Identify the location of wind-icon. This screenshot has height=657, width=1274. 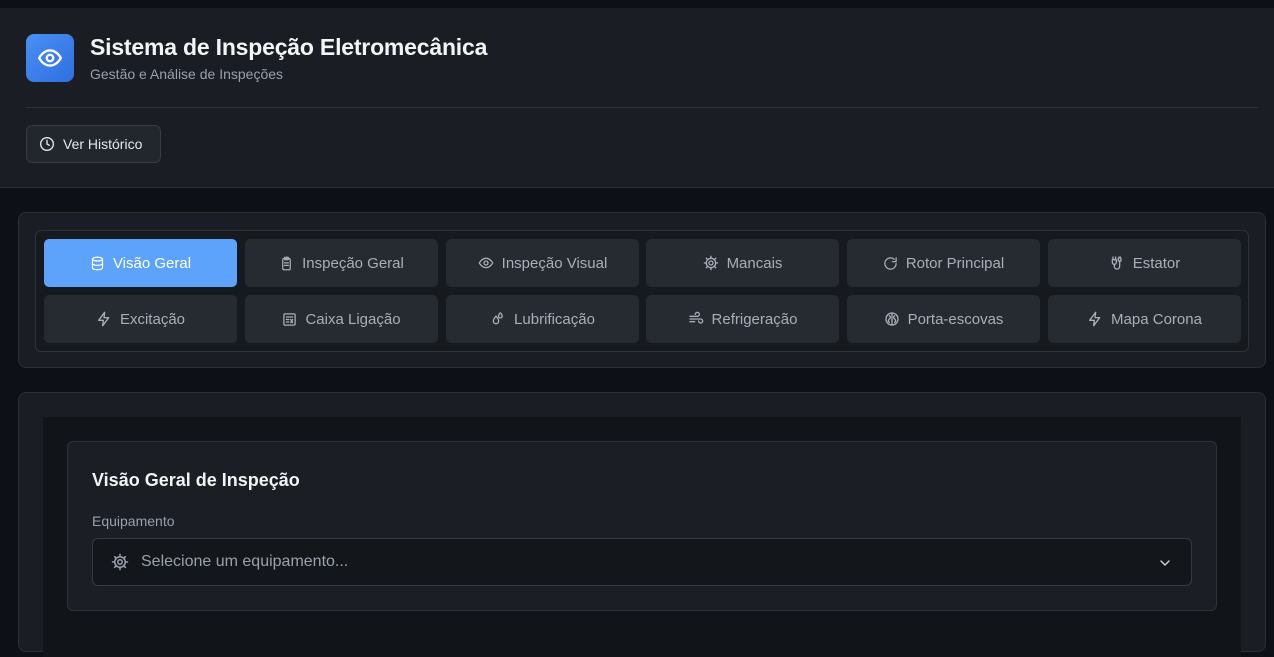
(695, 317).